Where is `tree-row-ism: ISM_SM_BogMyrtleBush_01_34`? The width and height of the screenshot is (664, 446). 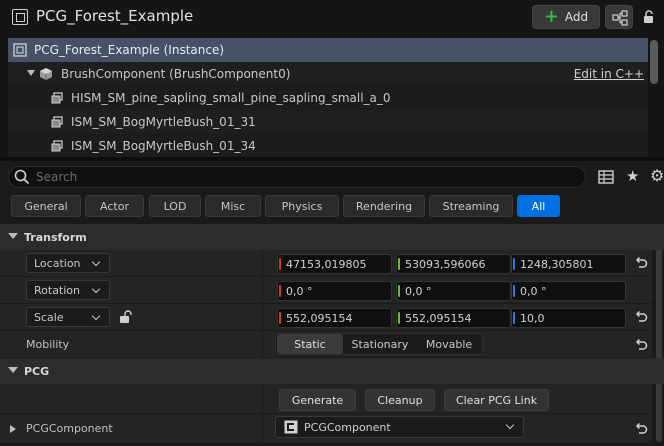
tree-row-ism: ISM_SM_BogMyrtleBush_01_34 is located at coordinates (328, 146).